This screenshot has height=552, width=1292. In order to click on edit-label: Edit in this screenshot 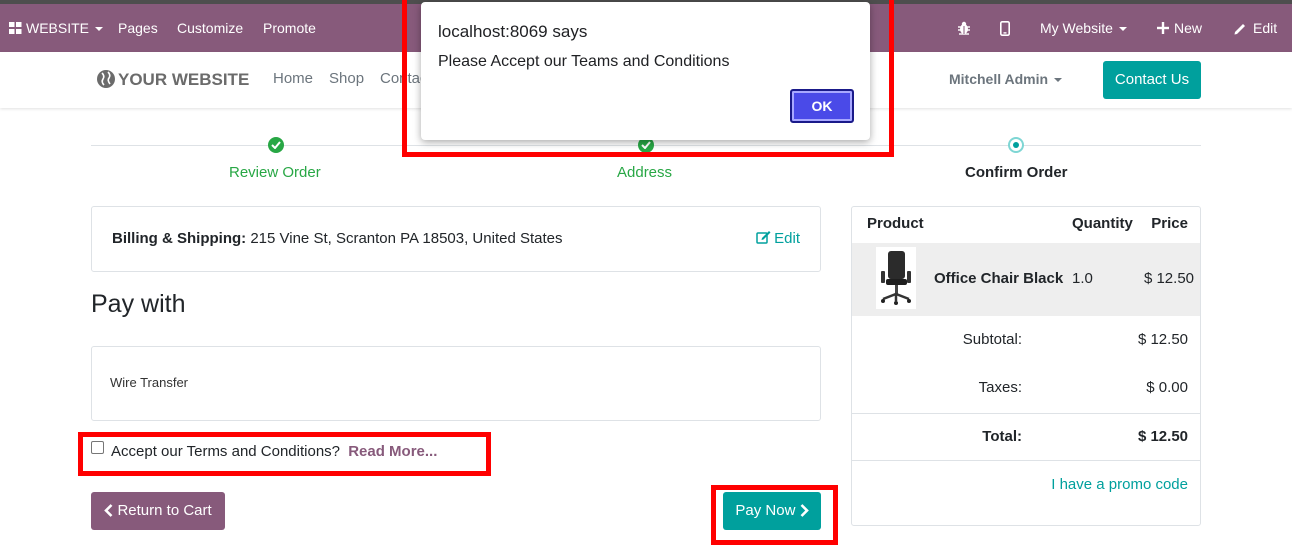, I will do `click(1265, 28)`.